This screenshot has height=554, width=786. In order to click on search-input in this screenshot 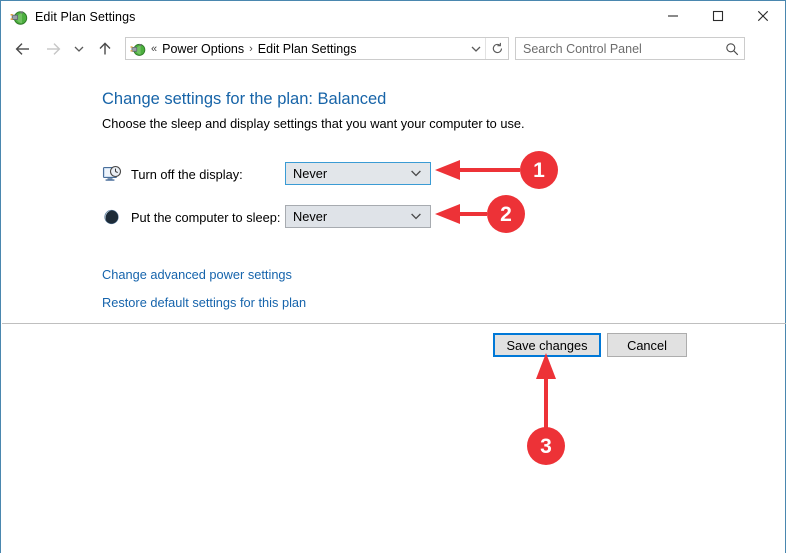, I will do `click(618, 48)`.